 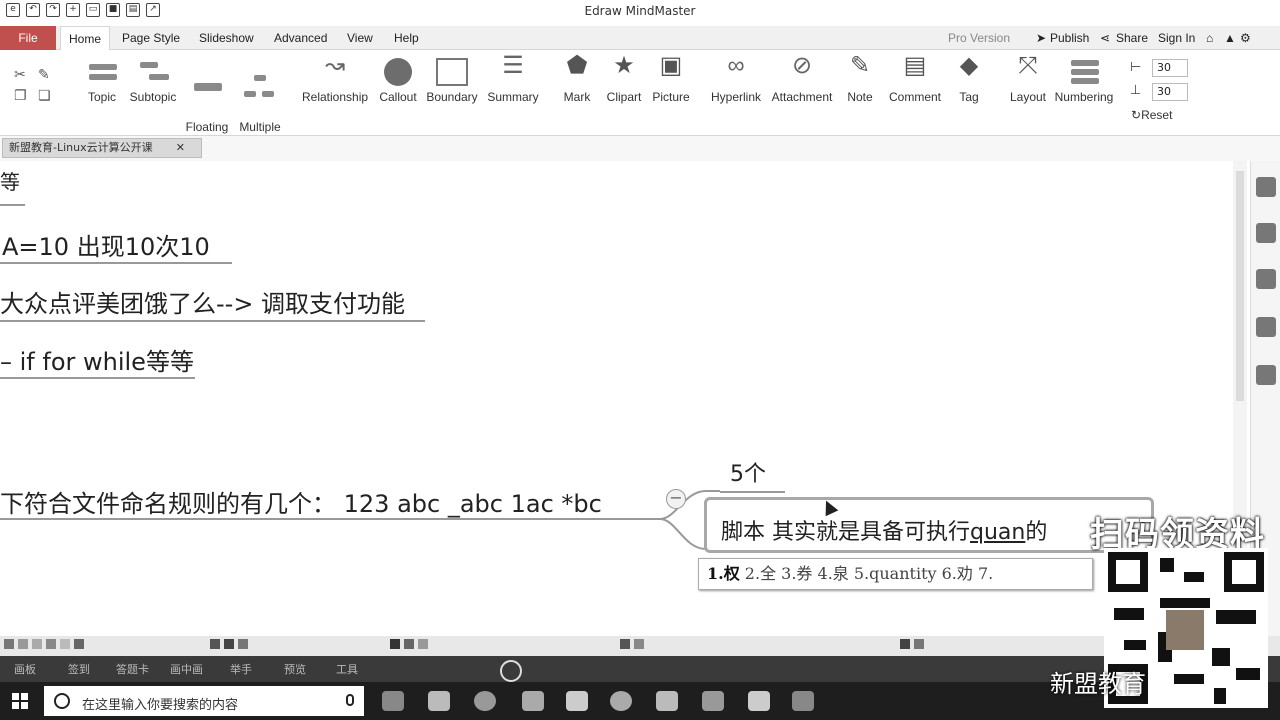 I want to click on answer-card-button: 答题卡, so click(x=132, y=669).